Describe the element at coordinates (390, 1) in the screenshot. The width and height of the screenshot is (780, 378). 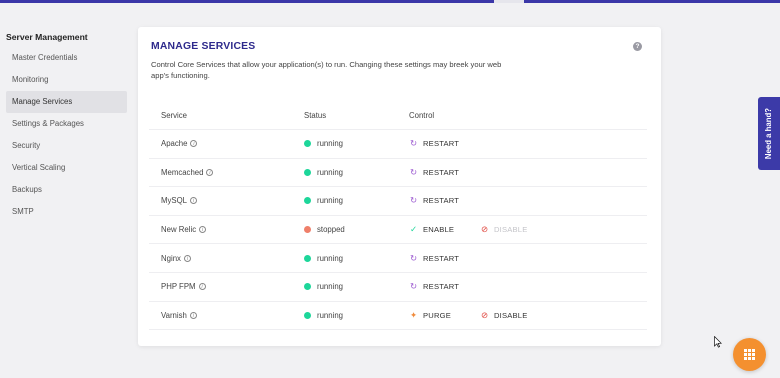
I see `top-accent-bar` at that location.